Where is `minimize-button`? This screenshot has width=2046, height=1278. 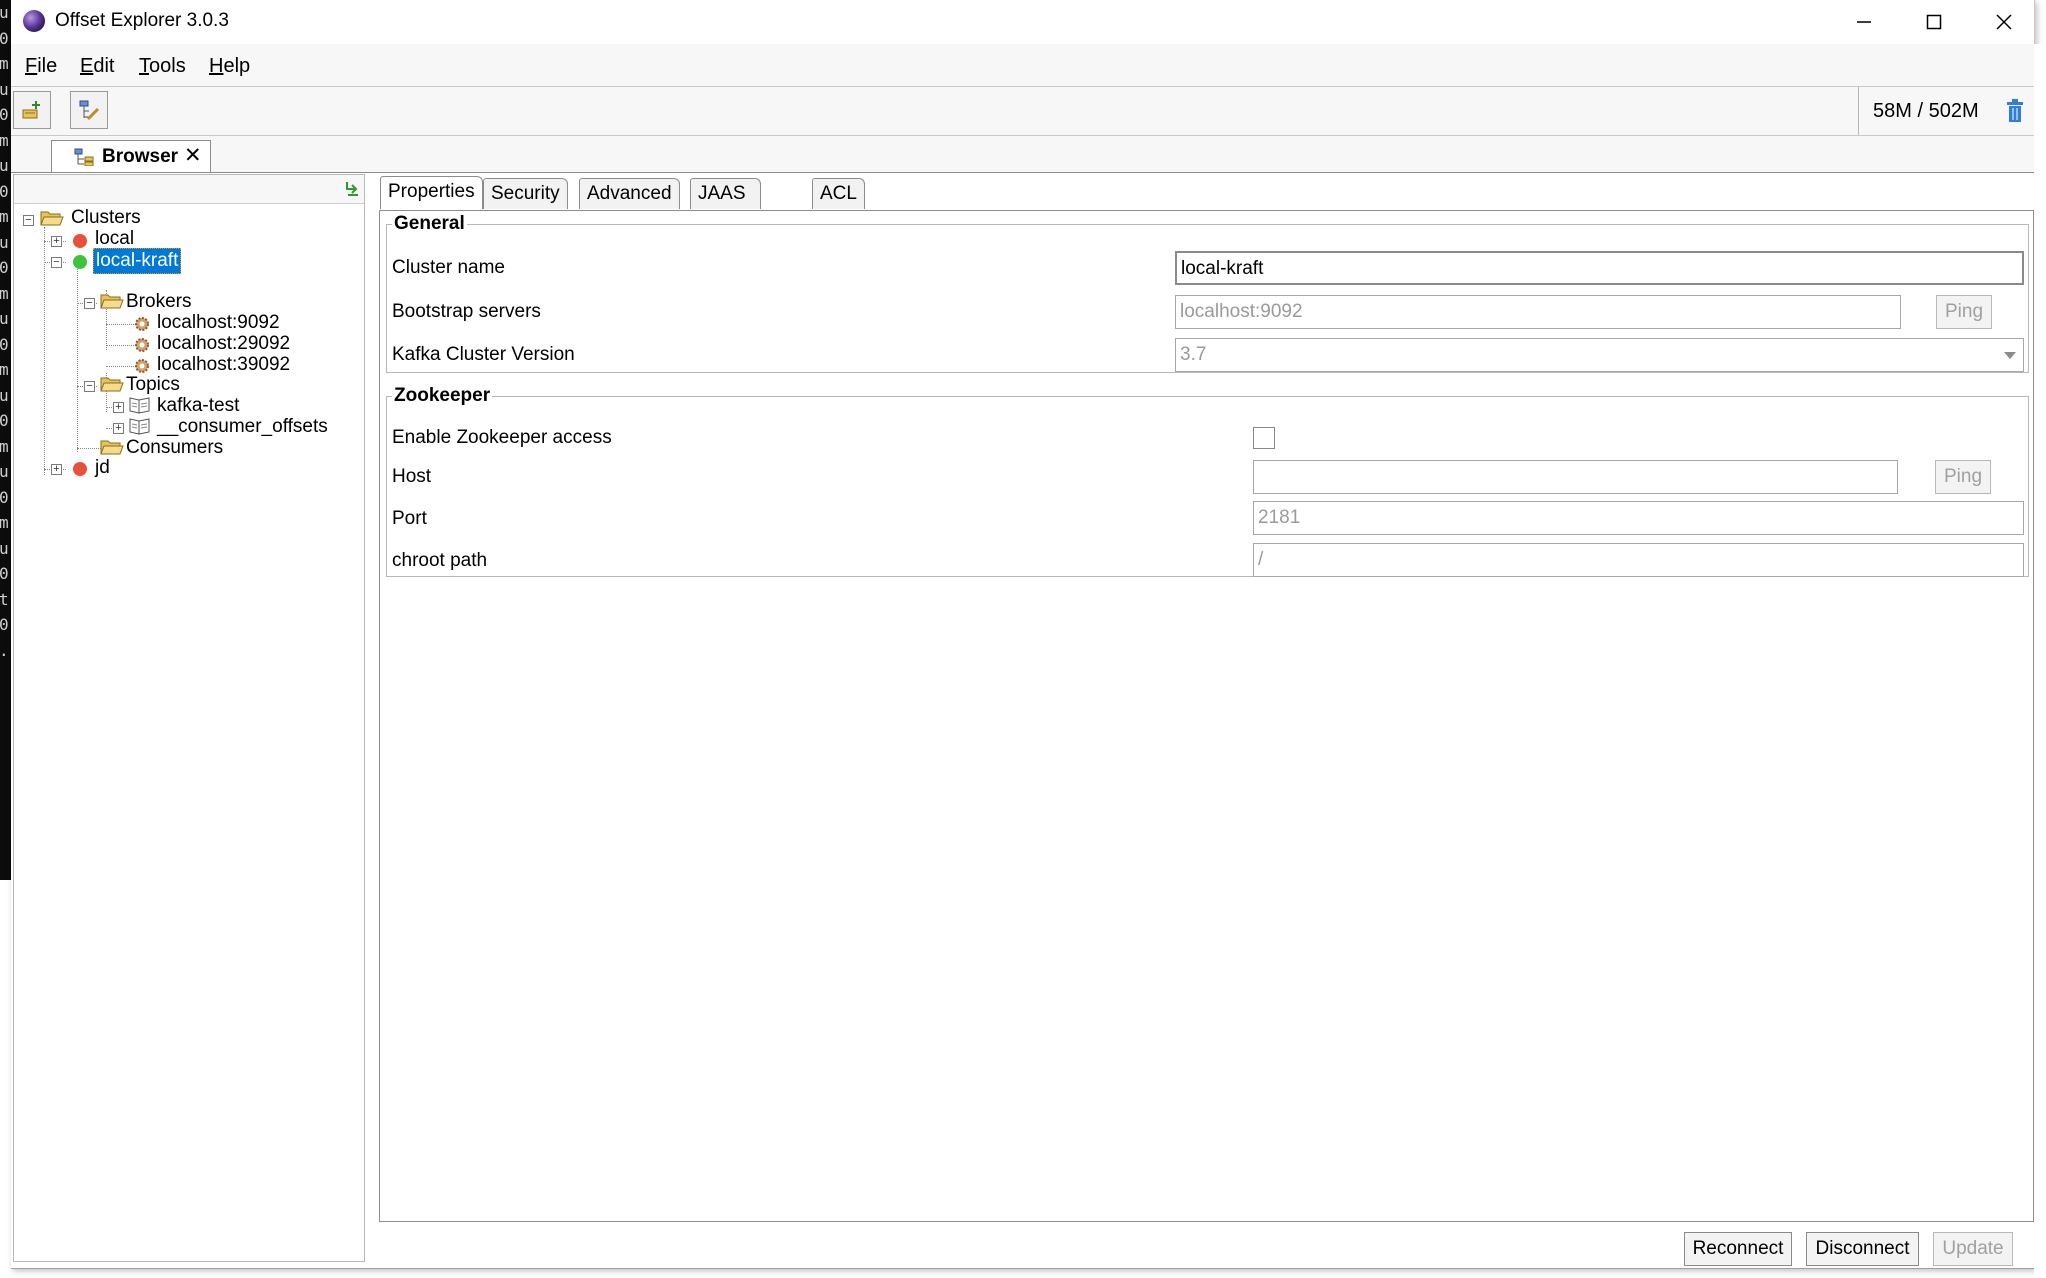 minimize-button is located at coordinates (1864, 22).